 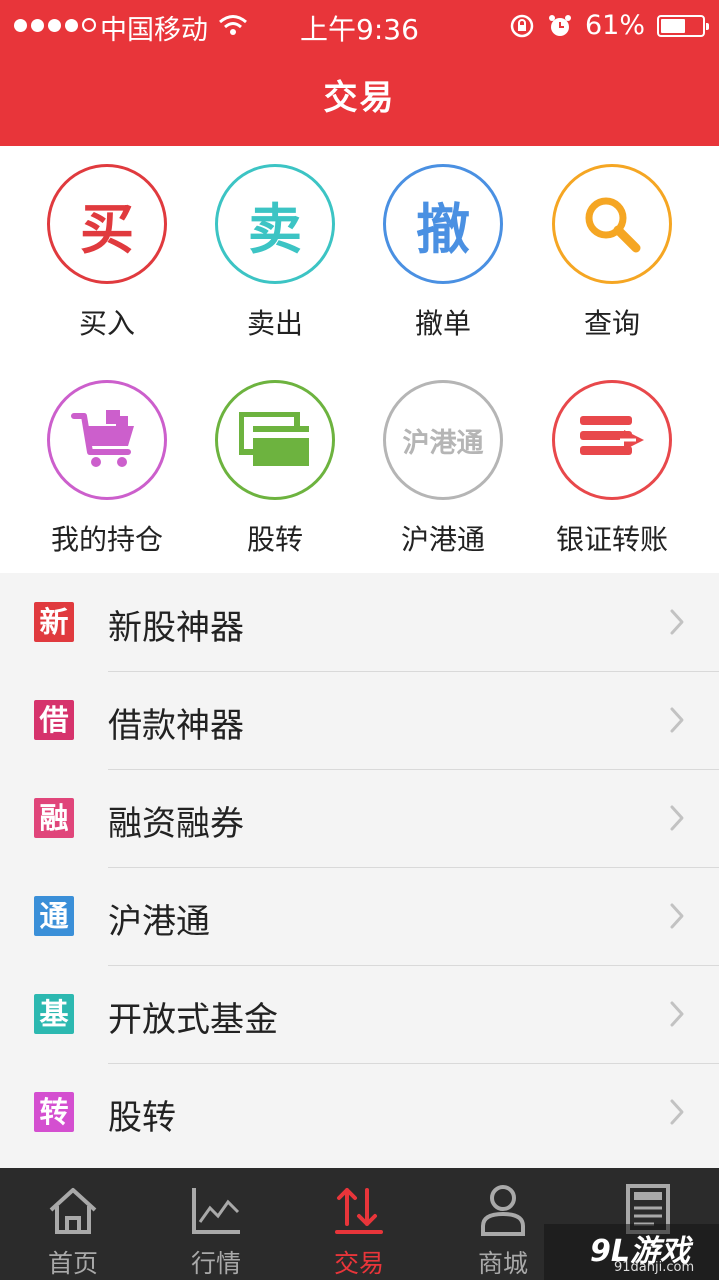 I want to click on list-item: 融融资融券, so click(x=359, y=818).